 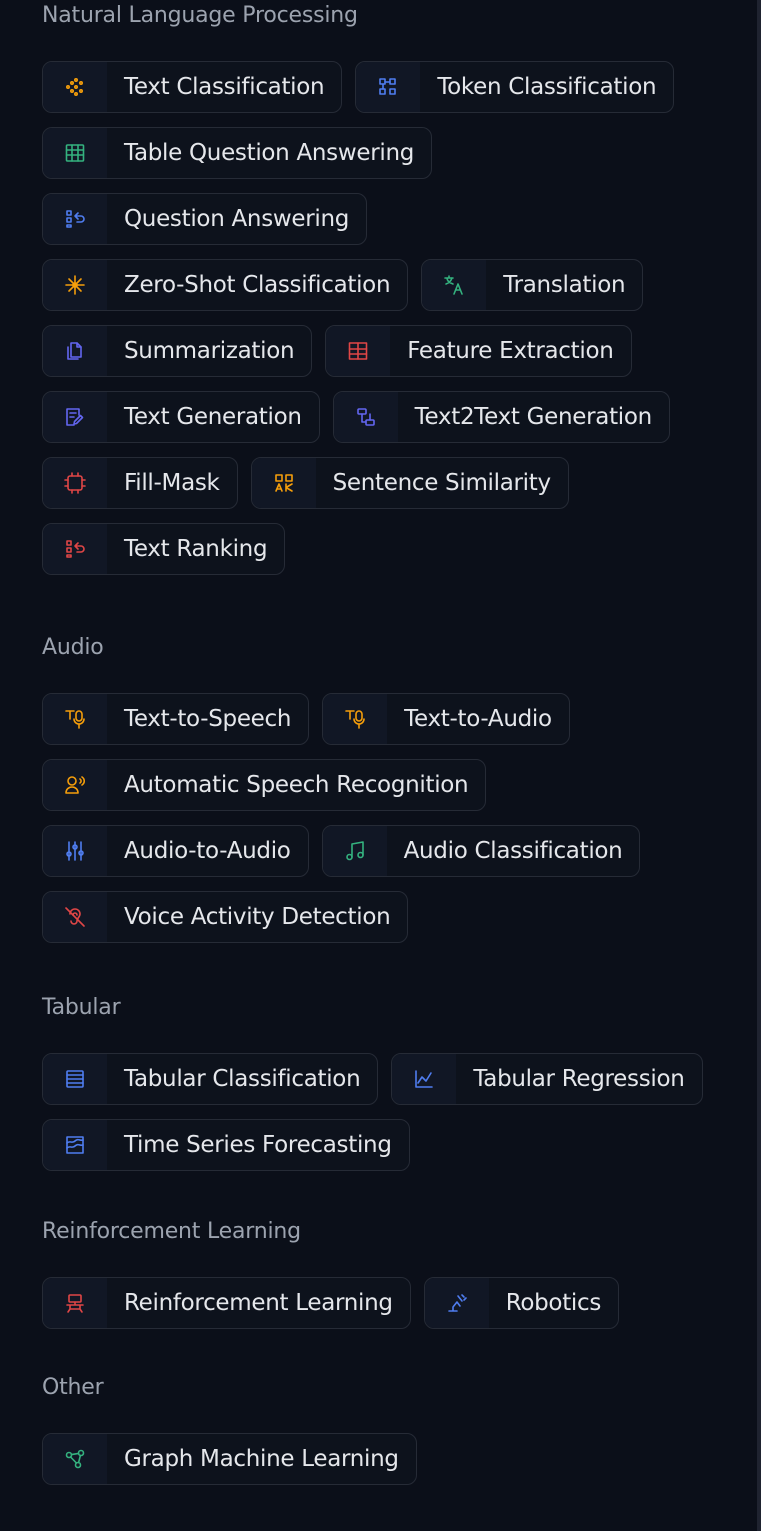 I want to click on text-ranking-icon, so click(x=75, y=549).